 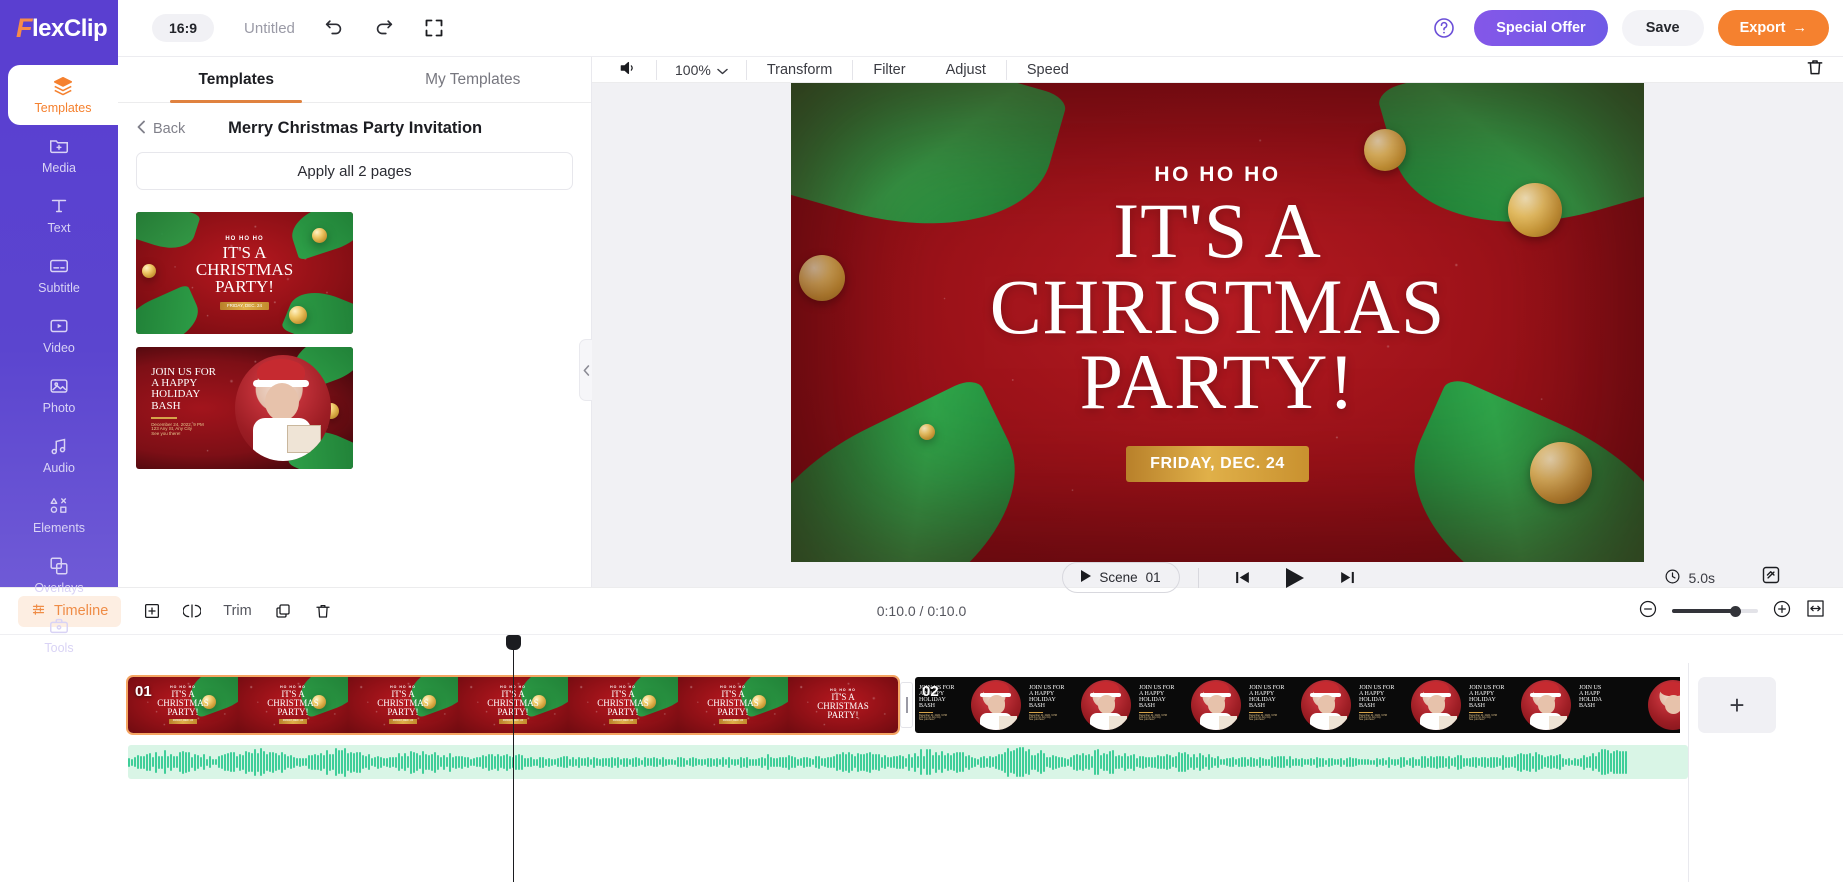 What do you see at coordinates (585, 370) in the screenshot?
I see `panel-collapse-button` at bounding box center [585, 370].